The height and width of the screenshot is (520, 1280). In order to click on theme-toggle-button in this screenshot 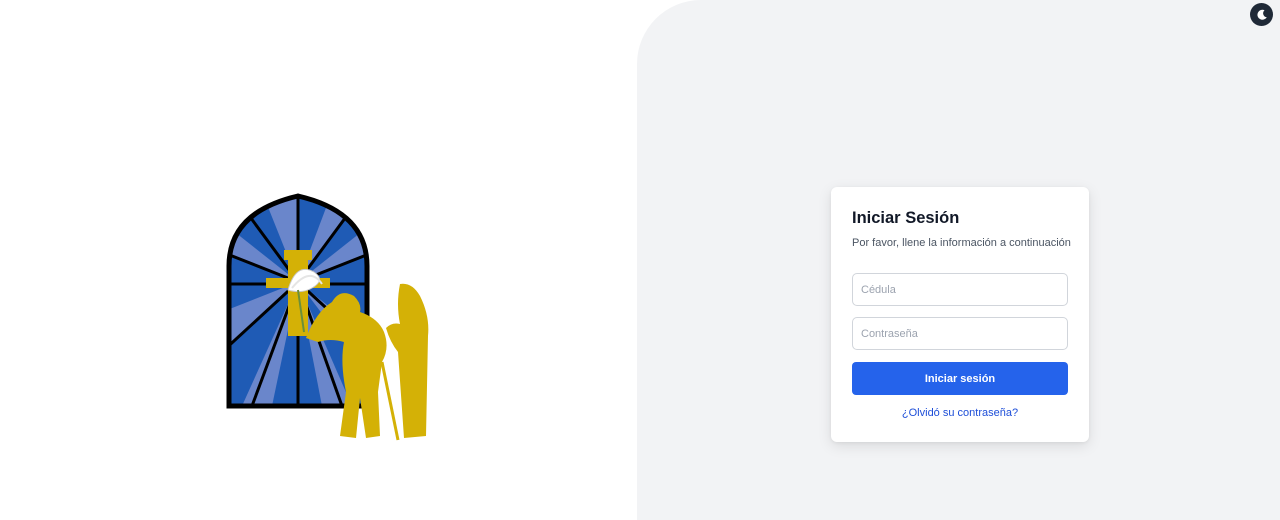, I will do `click(1261, 14)`.